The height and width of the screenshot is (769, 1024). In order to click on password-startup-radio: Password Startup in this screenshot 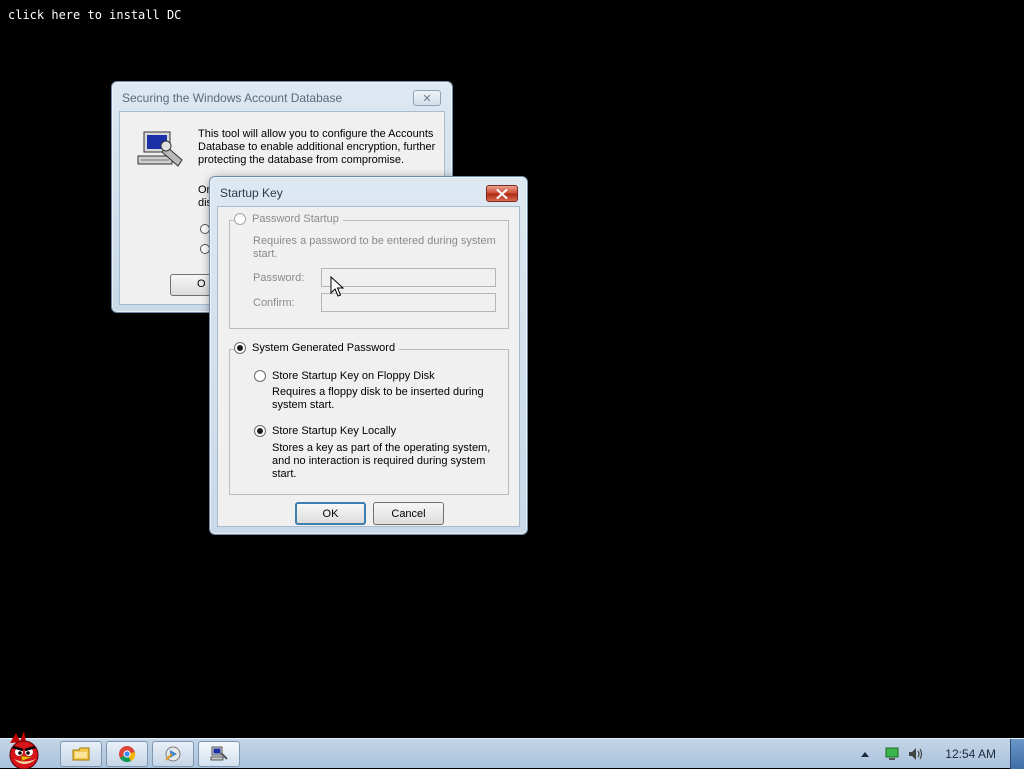, I will do `click(288, 219)`.